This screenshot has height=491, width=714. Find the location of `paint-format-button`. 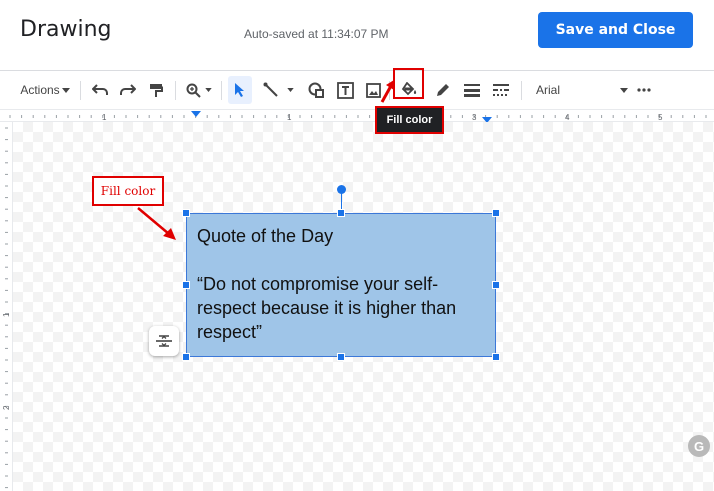

paint-format-button is located at coordinates (156, 90).